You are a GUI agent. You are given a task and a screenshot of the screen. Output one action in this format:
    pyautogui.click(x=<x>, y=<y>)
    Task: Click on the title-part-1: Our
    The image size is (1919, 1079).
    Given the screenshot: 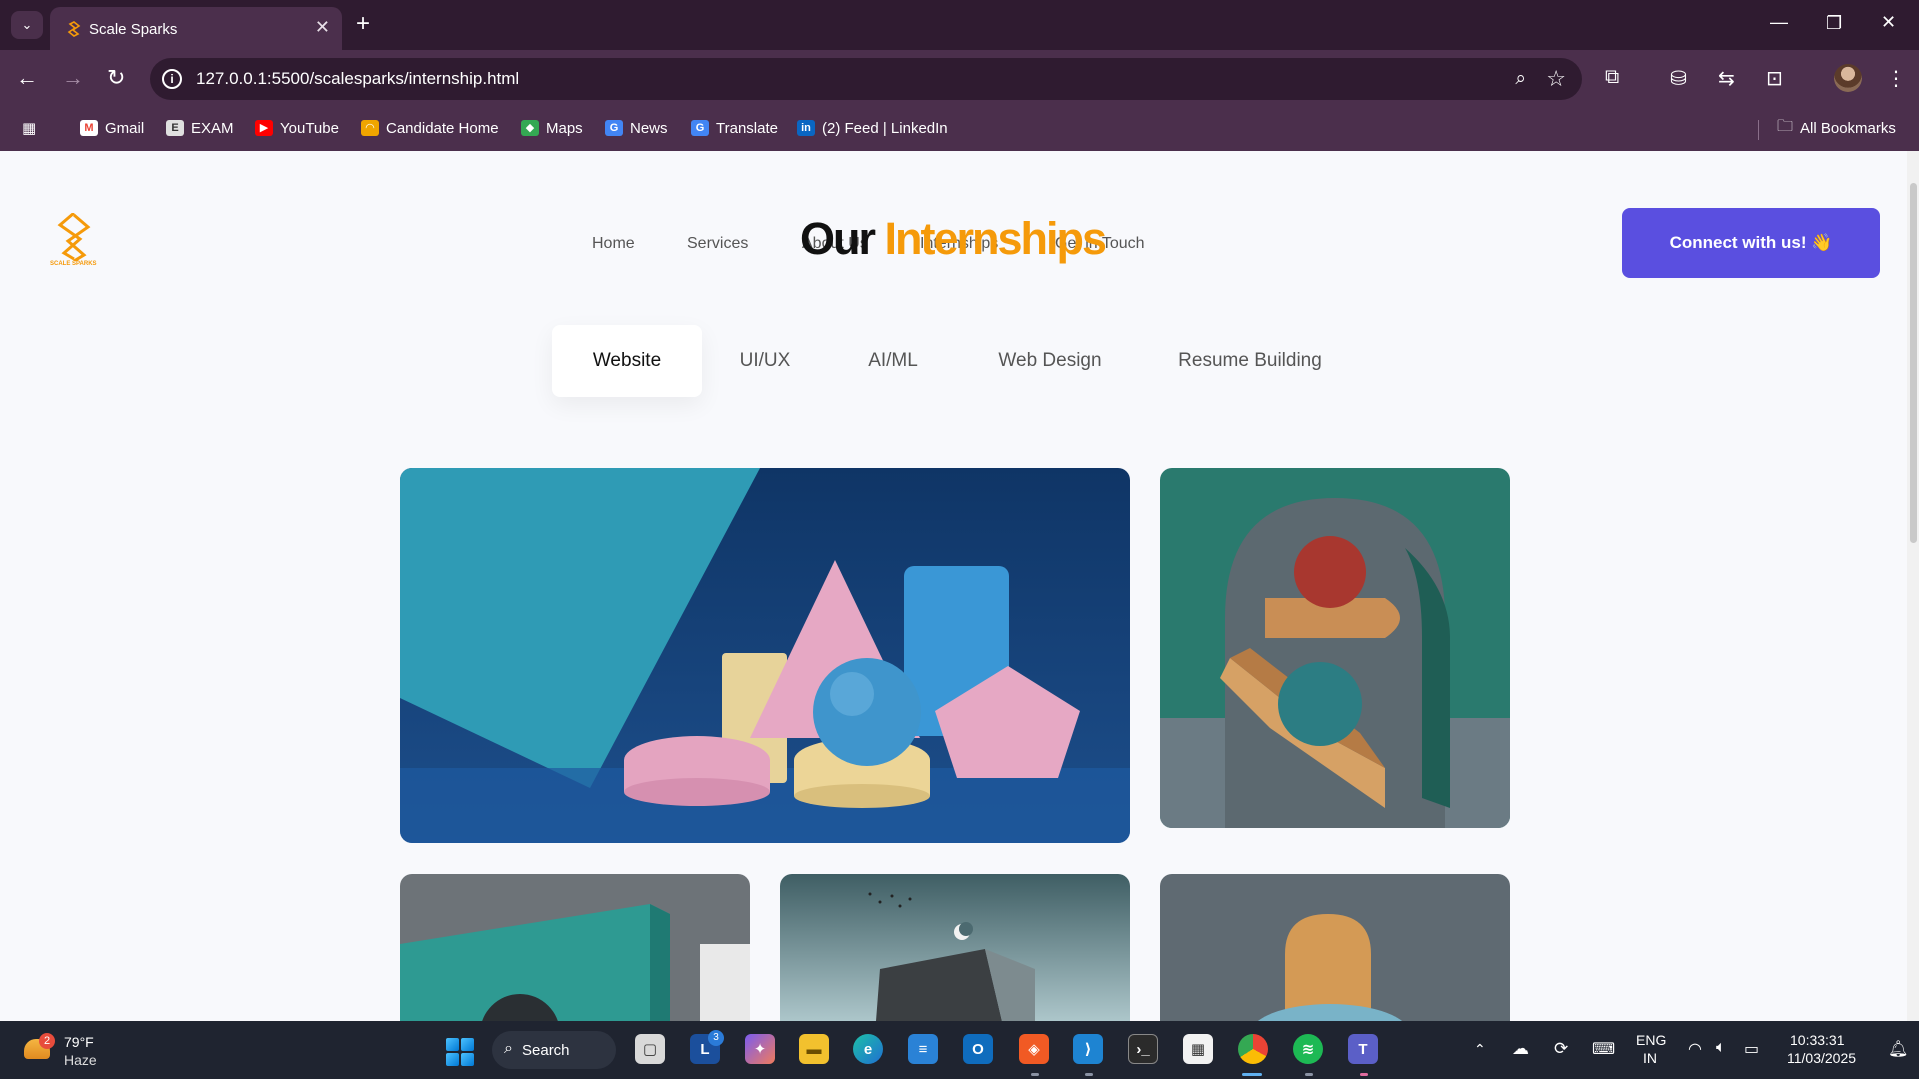 What is the action you would take?
    pyautogui.click(x=838, y=238)
    